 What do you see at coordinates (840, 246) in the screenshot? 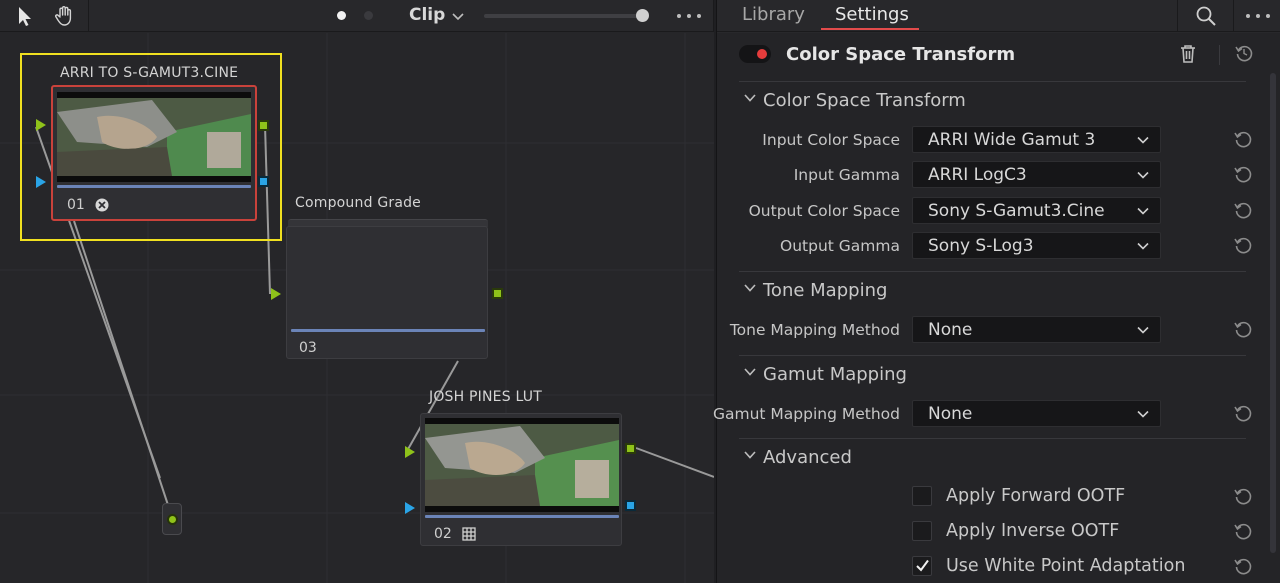
I see `output-gamma-label: Output Gamma` at bounding box center [840, 246].